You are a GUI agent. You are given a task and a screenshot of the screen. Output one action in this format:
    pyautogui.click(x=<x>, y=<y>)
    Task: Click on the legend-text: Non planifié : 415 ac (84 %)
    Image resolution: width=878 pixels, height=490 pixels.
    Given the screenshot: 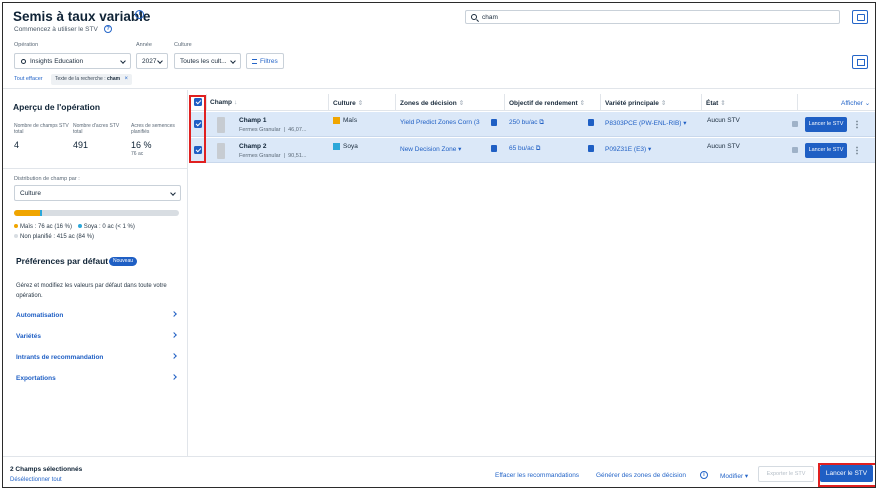 What is the action you would take?
    pyautogui.click(x=57, y=237)
    